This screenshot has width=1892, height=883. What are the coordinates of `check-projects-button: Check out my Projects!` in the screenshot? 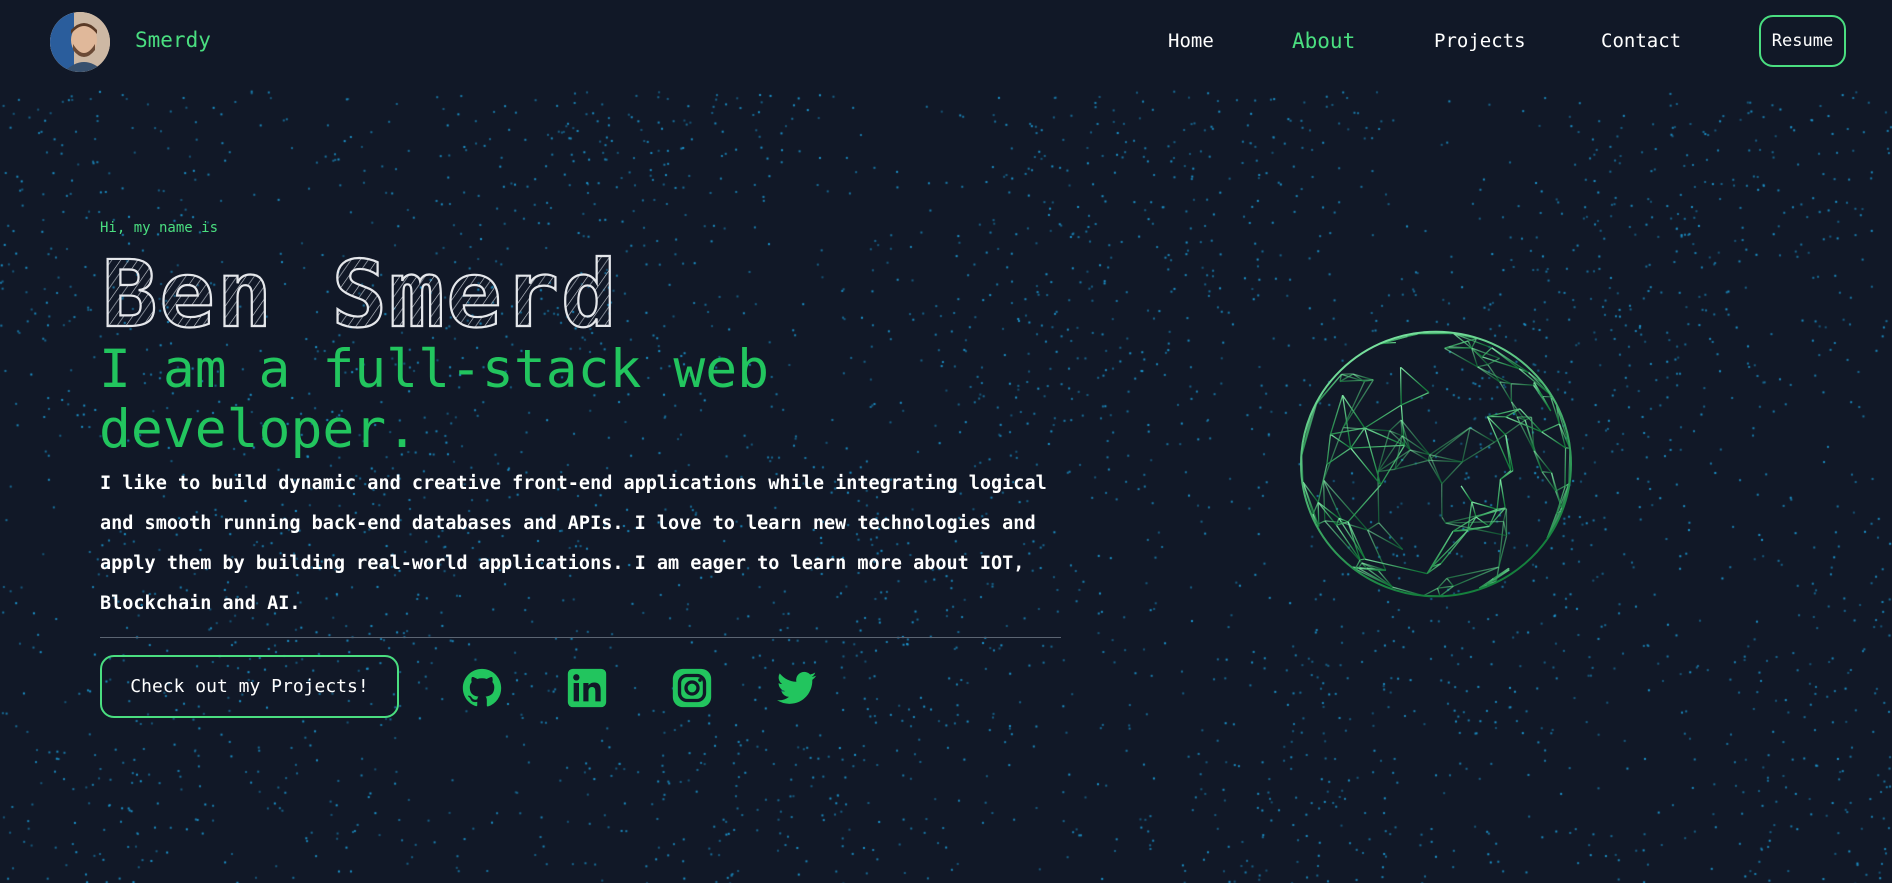 It's located at (249, 686).